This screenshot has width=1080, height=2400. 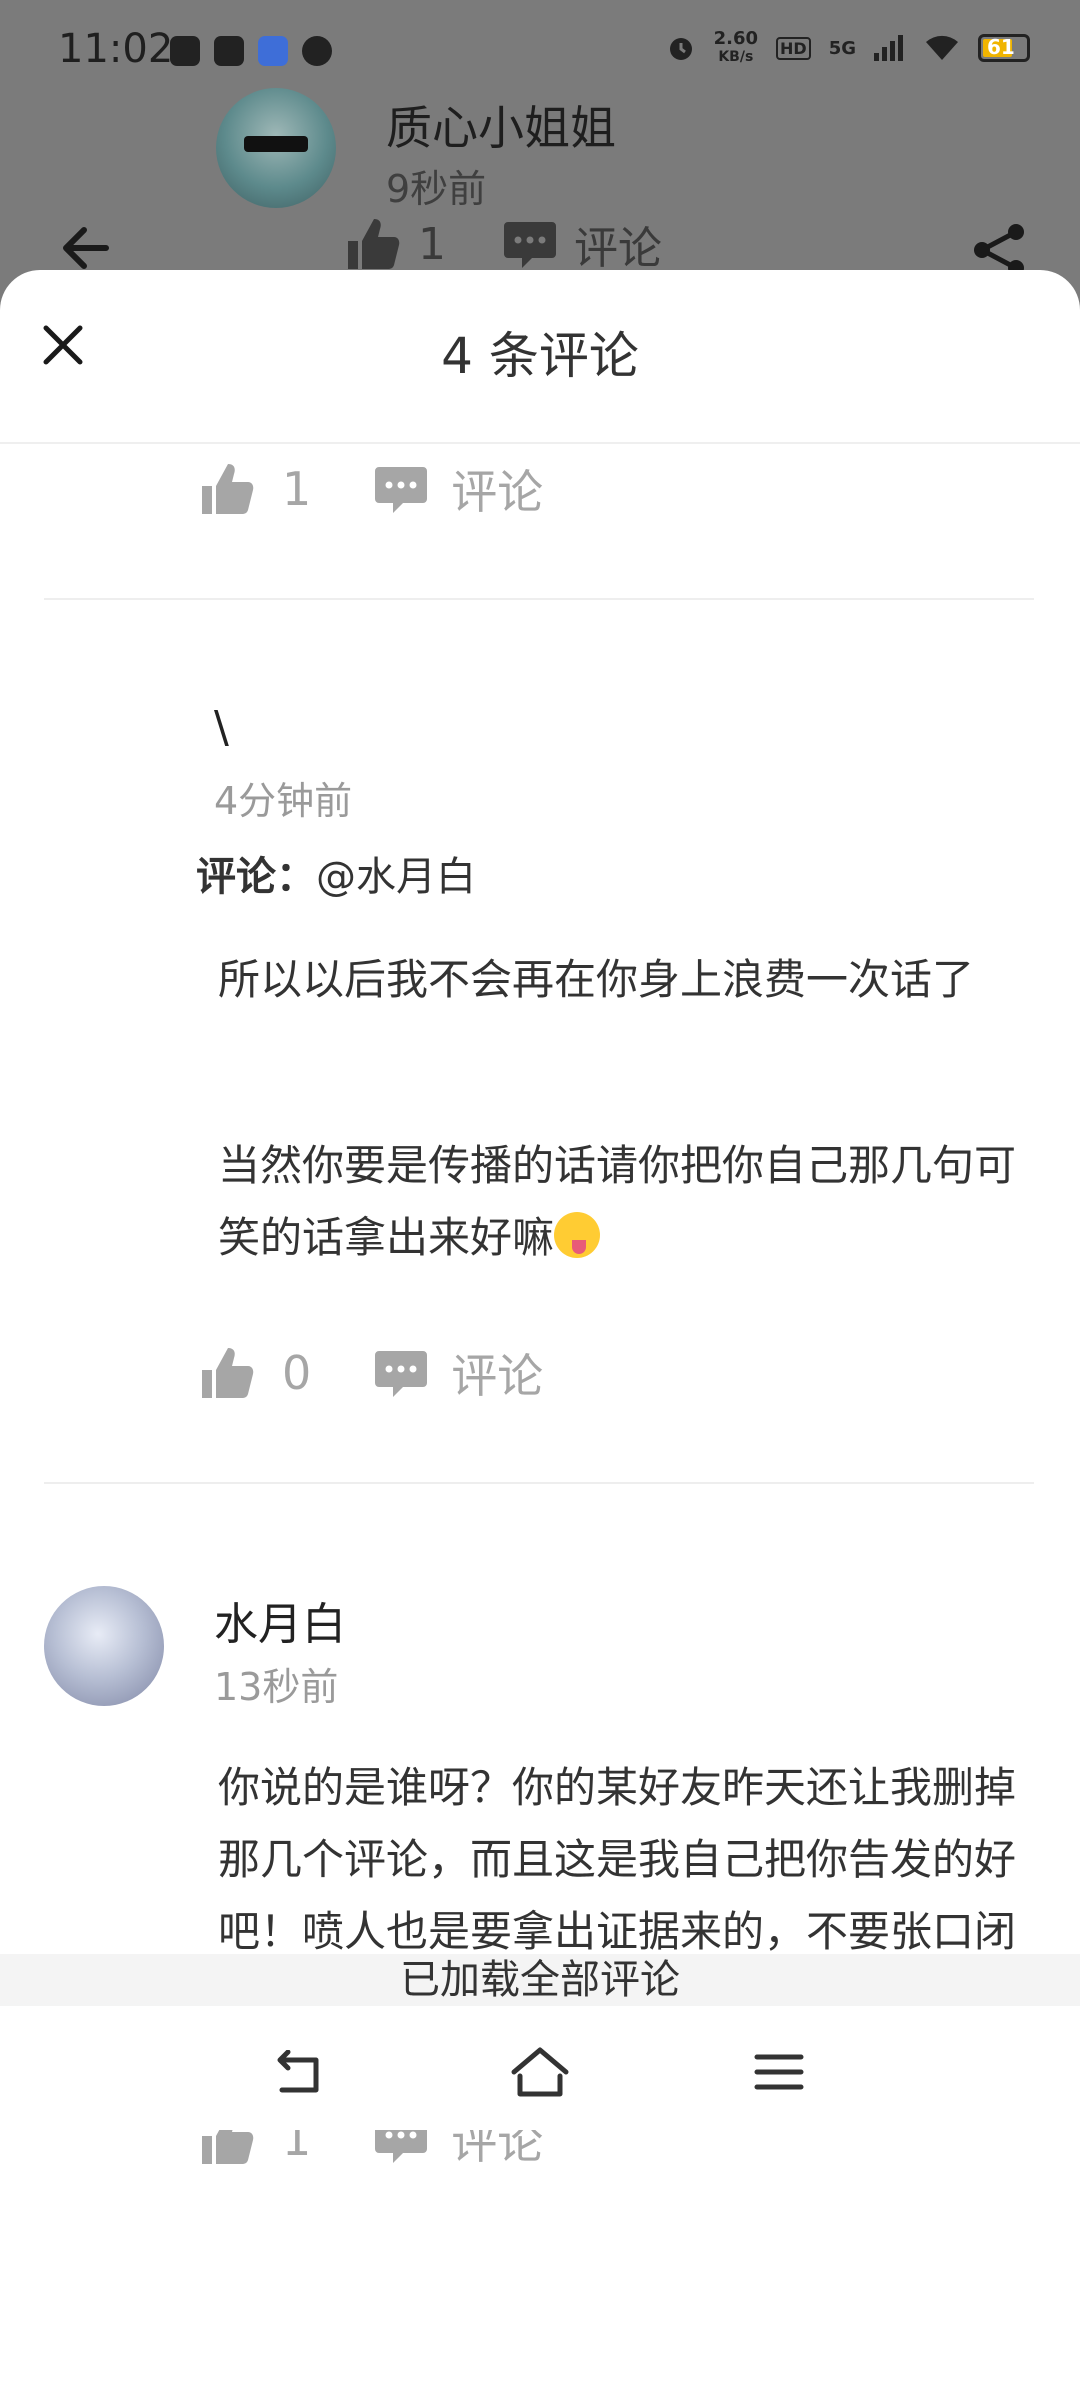 What do you see at coordinates (229, 51) in the screenshot?
I see `notification-link-icon` at bounding box center [229, 51].